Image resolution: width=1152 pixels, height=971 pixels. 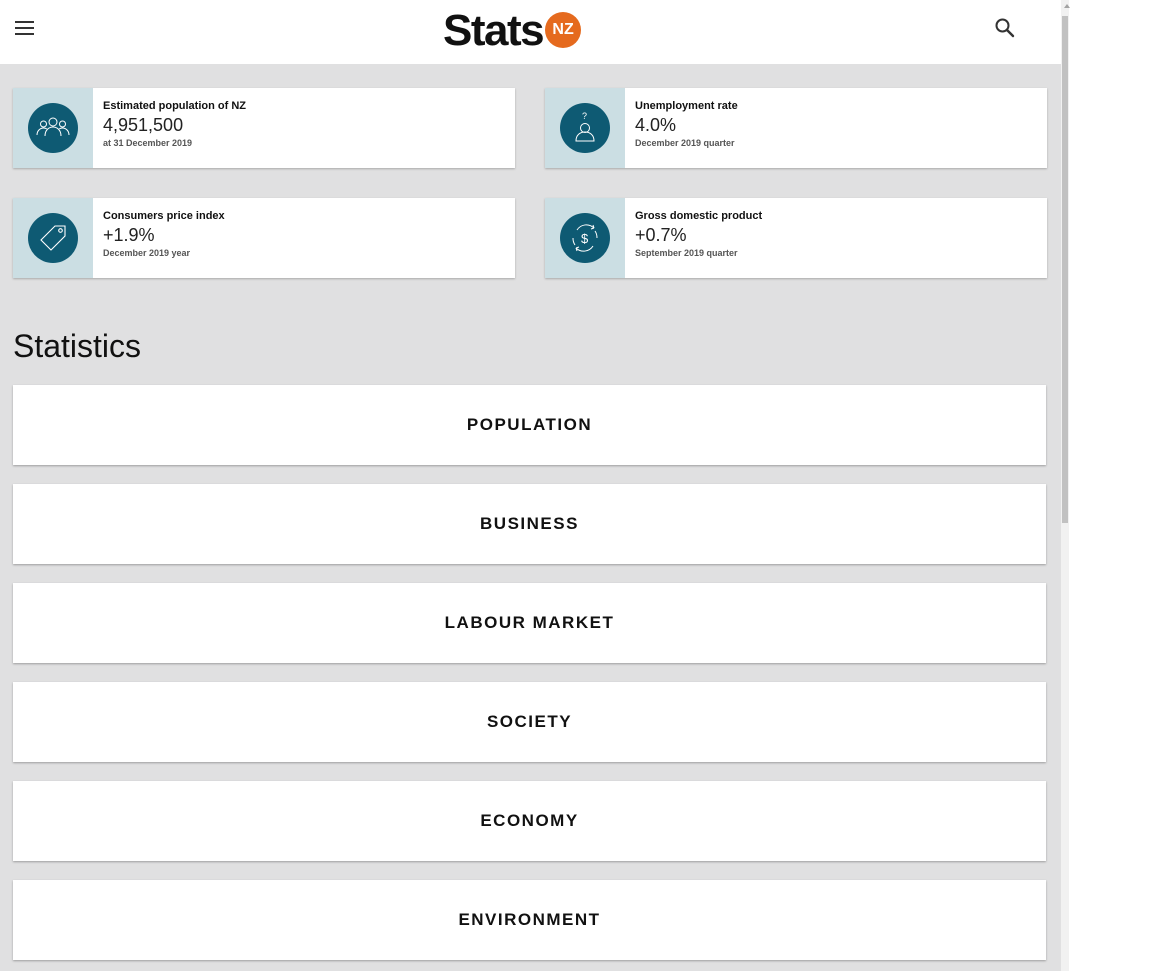 I want to click on category-label: SOCIETY, so click(x=529, y=721).